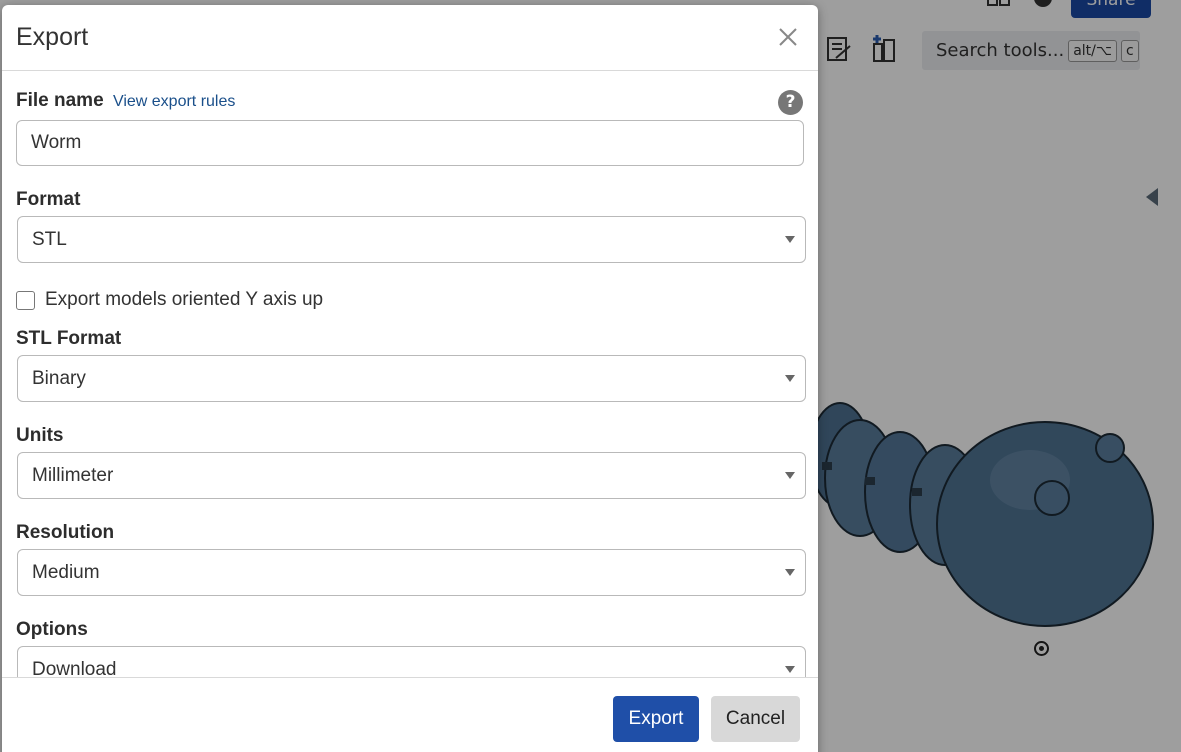 This screenshot has height=752, width=1181. Describe the element at coordinates (411, 475) in the screenshot. I see `units-select: Millimeter` at that location.